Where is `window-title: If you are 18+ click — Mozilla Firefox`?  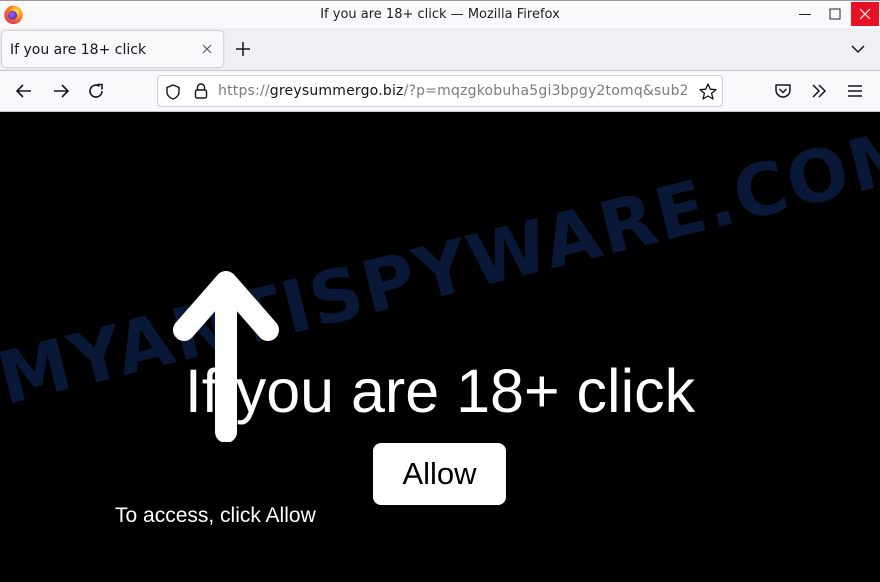 window-title: If you are 18+ click — Mozilla Firefox is located at coordinates (440, 14).